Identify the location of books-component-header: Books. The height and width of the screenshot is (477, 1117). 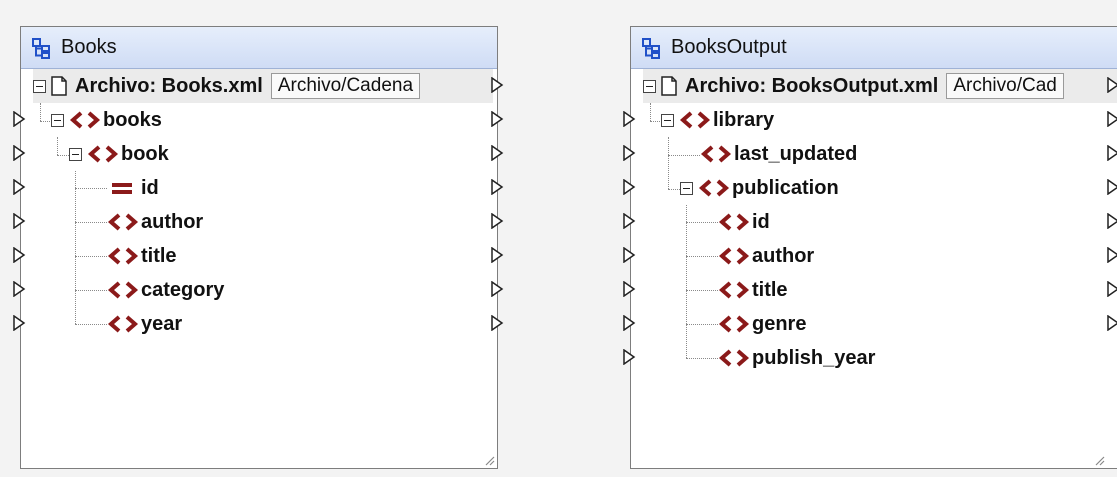
(259, 48).